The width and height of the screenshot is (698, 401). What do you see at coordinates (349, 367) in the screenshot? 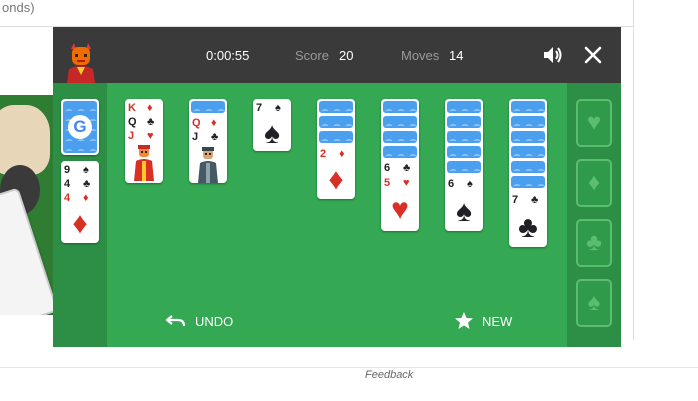
I see `background-divider-bottom` at bounding box center [349, 367].